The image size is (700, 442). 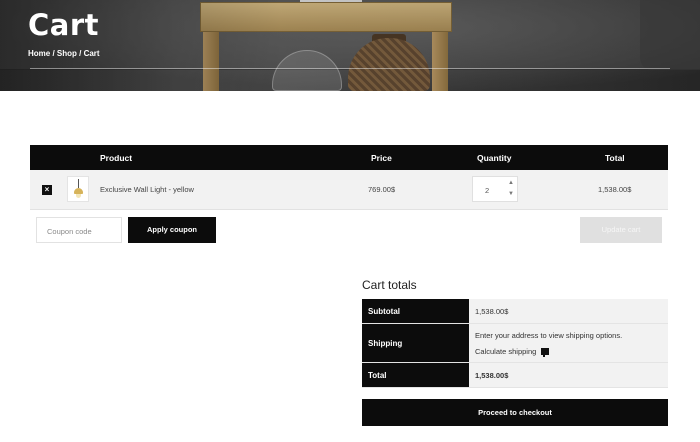 What do you see at coordinates (64, 25) in the screenshot?
I see `page-title: Cart` at bounding box center [64, 25].